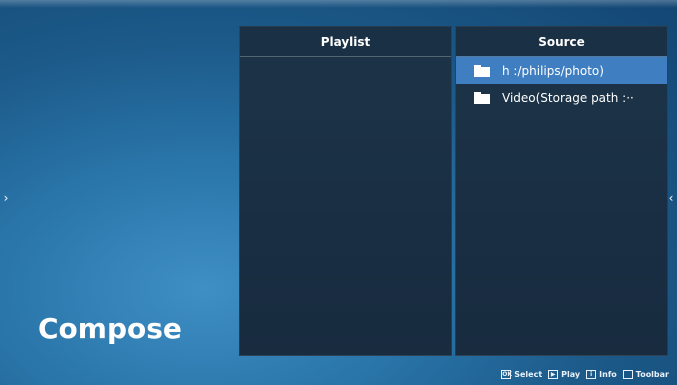  What do you see at coordinates (608, 374) in the screenshot?
I see `hint-label: Info` at bounding box center [608, 374].